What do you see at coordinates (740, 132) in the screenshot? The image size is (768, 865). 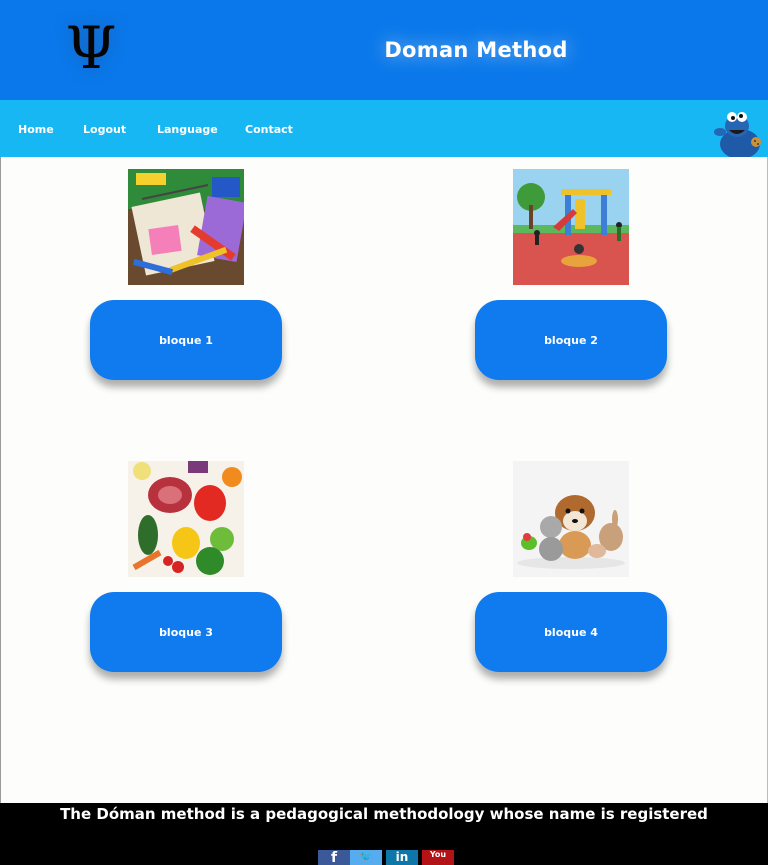 I see `blue-monster-mascot-image` at bounding box center [740, 132].